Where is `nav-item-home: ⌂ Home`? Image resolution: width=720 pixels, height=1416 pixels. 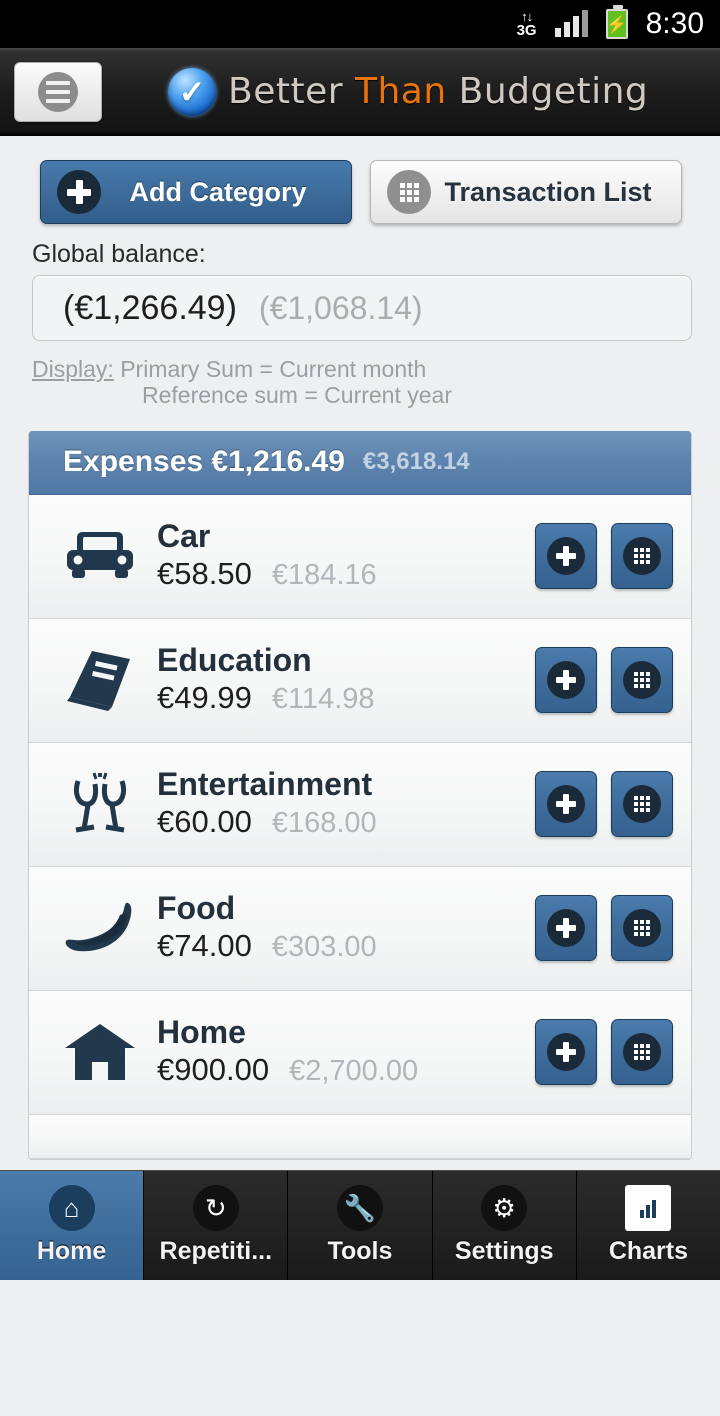
nav-item-home: ⌂ Home is located at coordinates (72, 1225).